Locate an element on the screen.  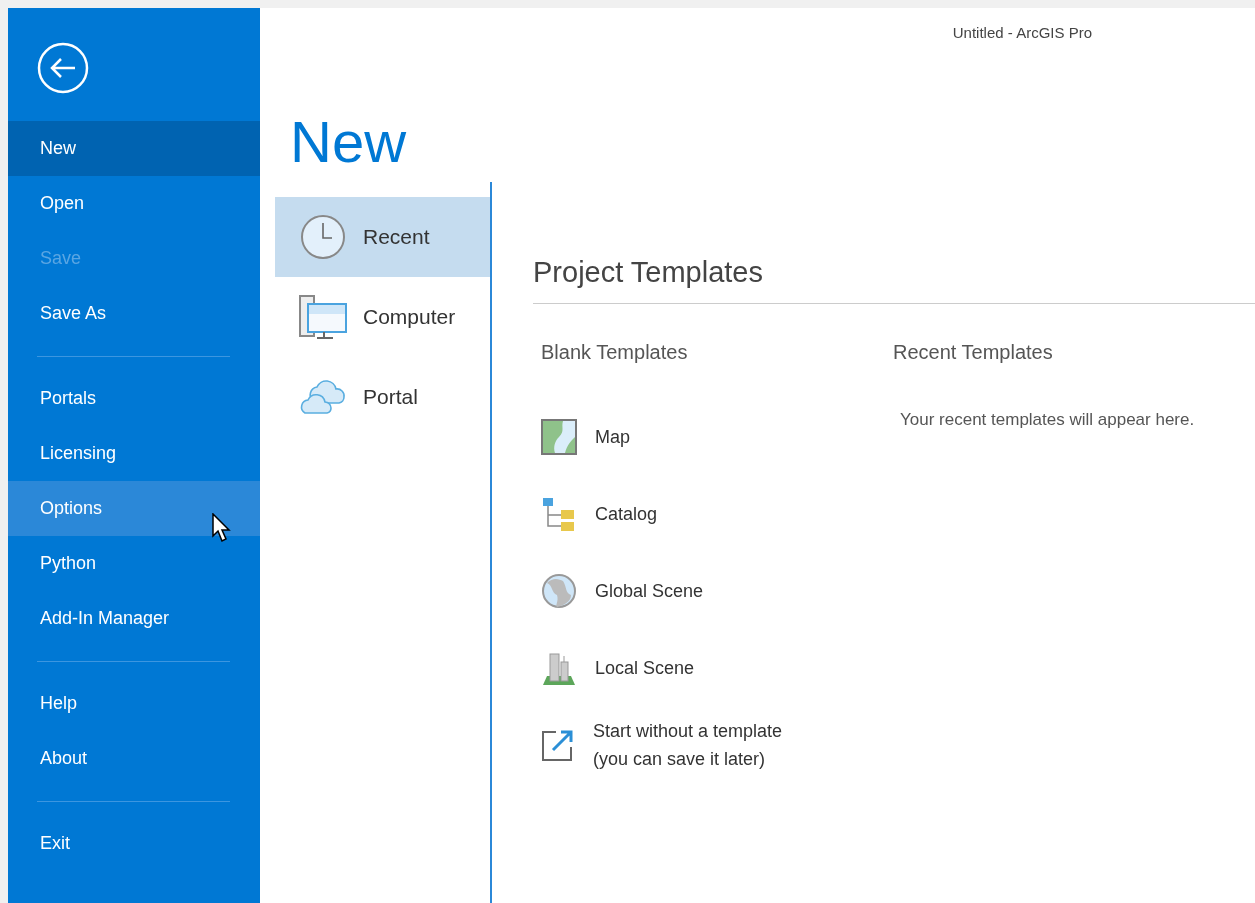
map-icon is located at coordinates (559, 436).